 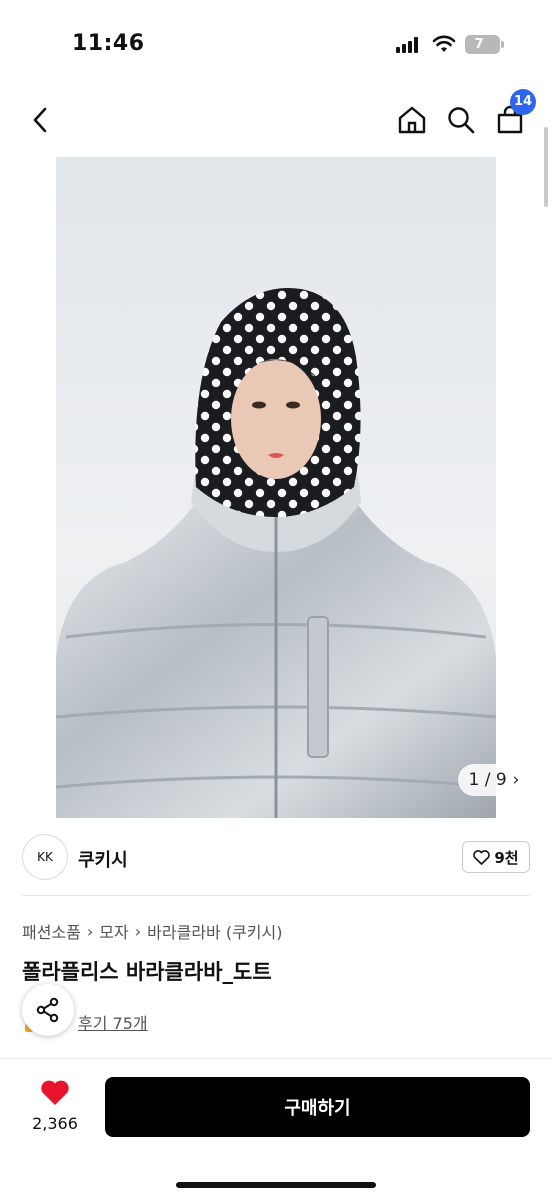 What do you see at coordinates (444, 43) in the screenshot?
I see `wifi-icon` at bounding box center [444, 43].